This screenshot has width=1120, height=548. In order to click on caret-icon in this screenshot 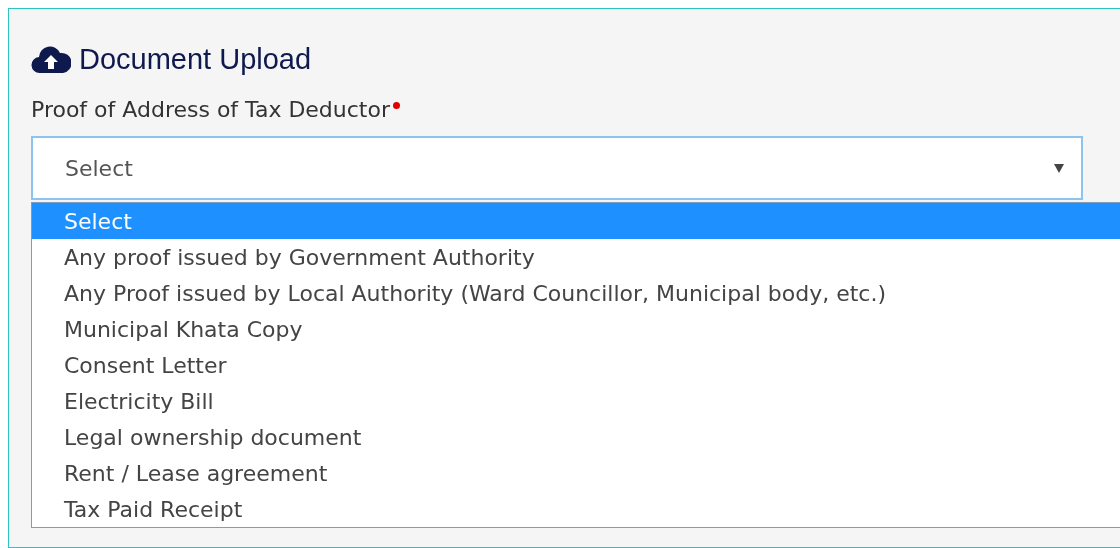, I will do `click(1059, 168)`.